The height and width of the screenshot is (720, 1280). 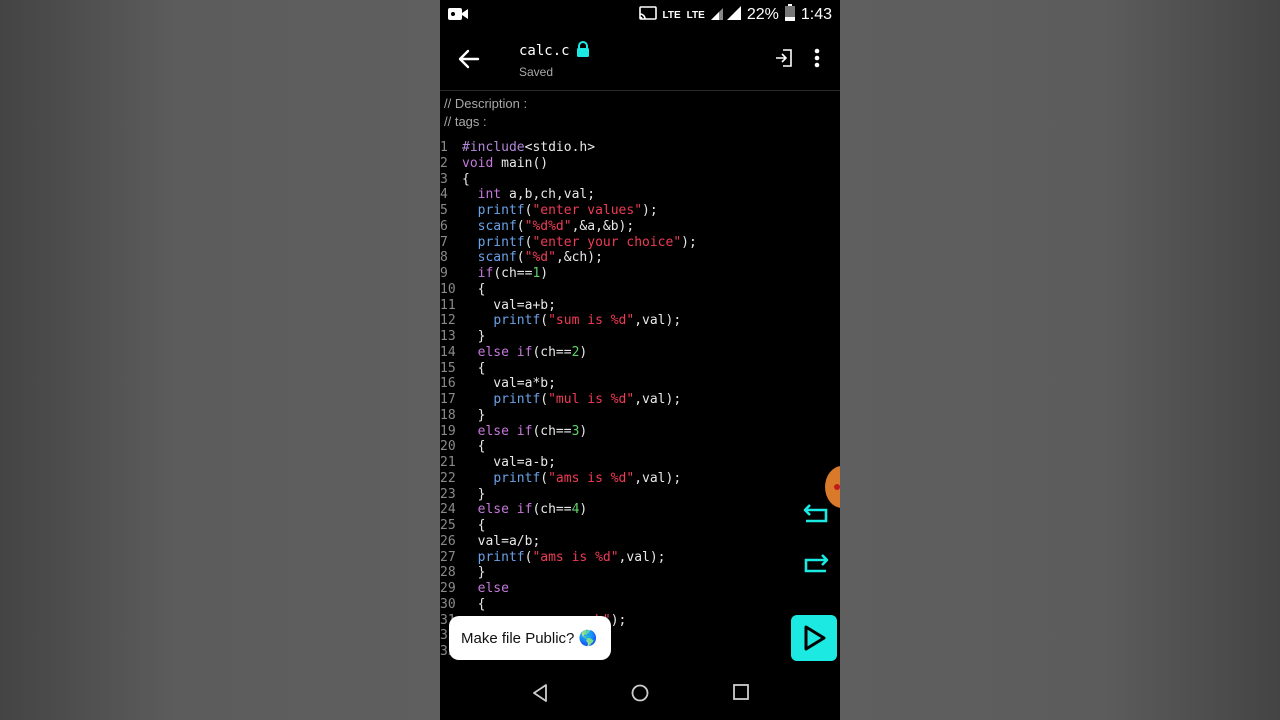 What do you see at coordinates (816, 14) in the screenshot?
I see `clock: 1:43` at bounding box center [816, 14].